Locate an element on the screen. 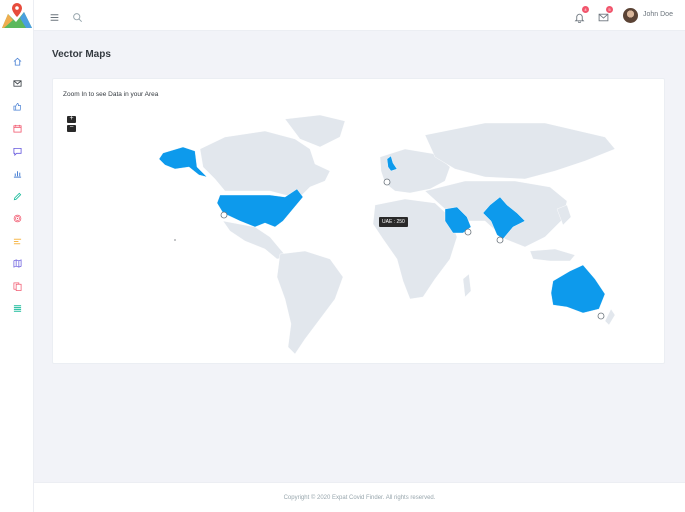 The image size is (685, 512). thumbs-up-icon is located at coordinates (17, 106).